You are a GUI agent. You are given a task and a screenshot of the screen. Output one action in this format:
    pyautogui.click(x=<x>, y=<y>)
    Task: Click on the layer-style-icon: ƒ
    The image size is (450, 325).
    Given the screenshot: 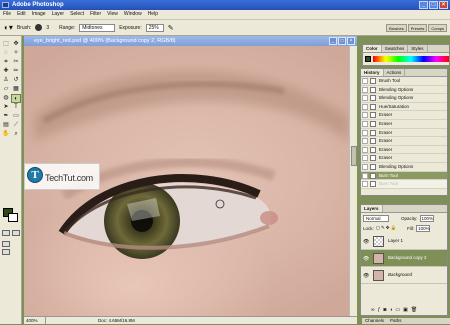 What is the action you would take?
    pyautogui.click(x=379, y=311)
    